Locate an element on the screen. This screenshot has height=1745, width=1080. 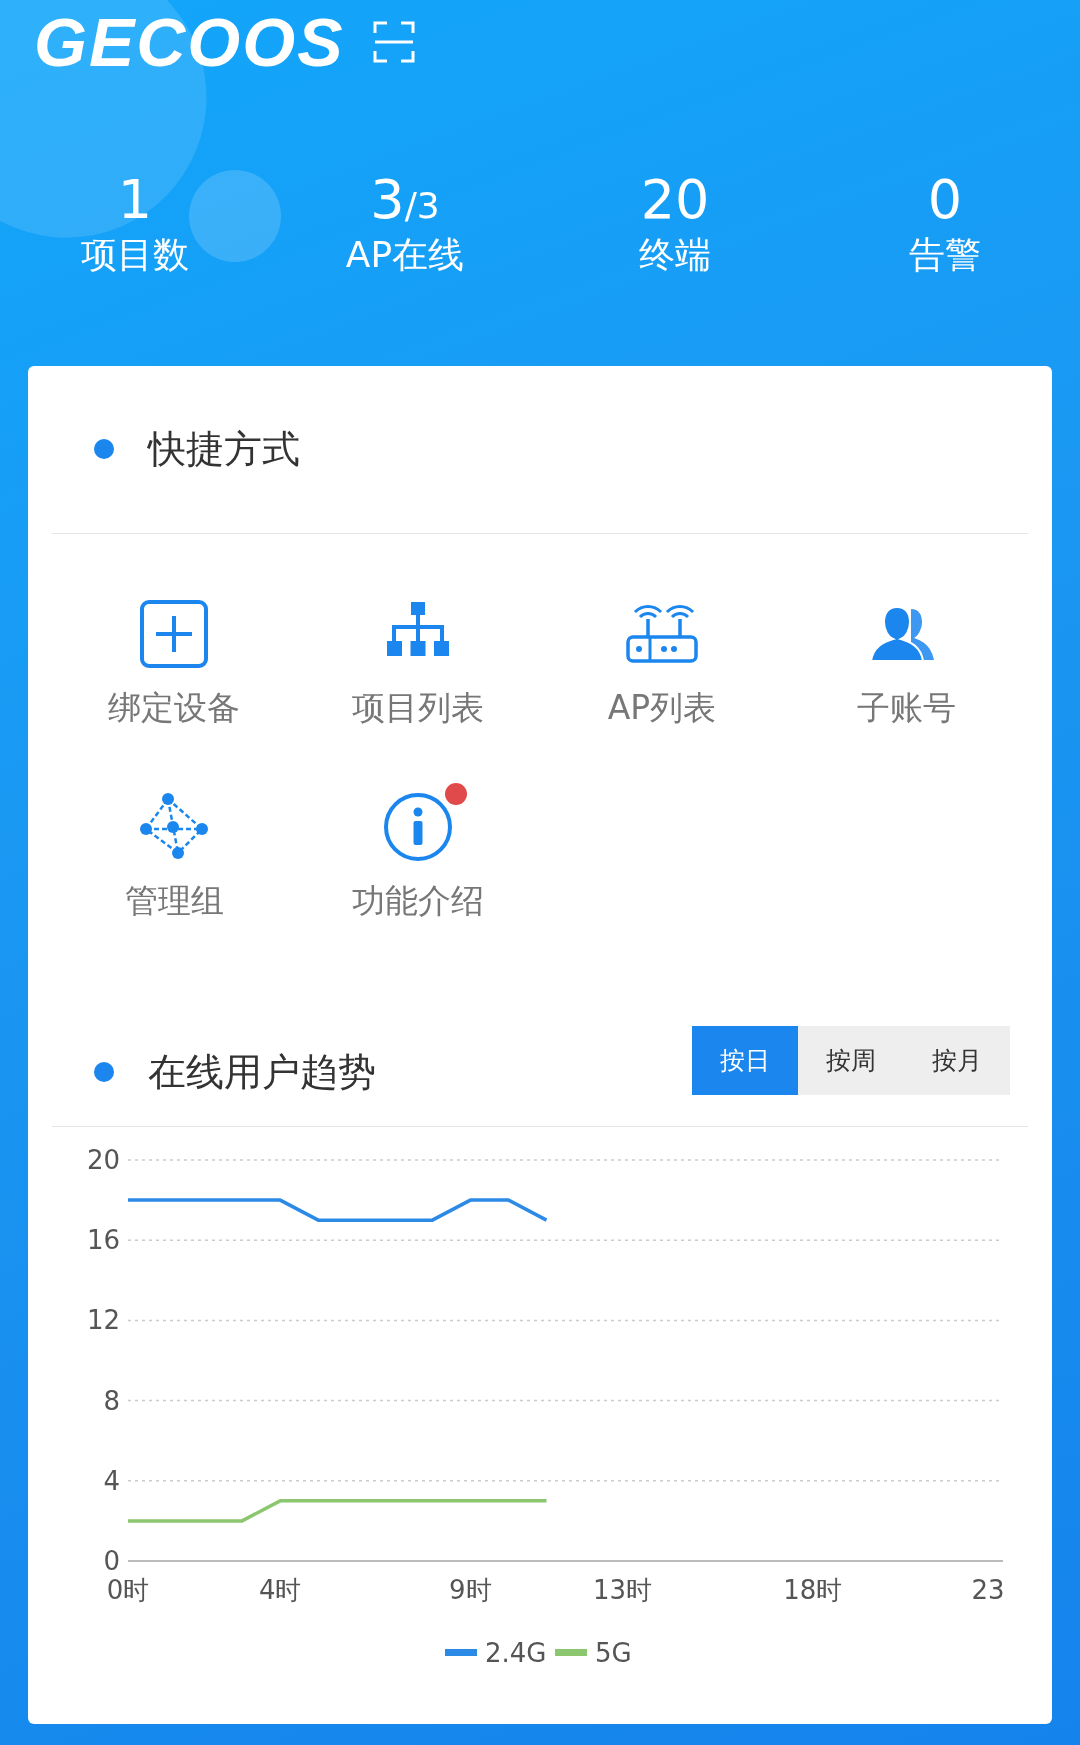
axis-label: 0时 is located at coordinates (128, 1589).